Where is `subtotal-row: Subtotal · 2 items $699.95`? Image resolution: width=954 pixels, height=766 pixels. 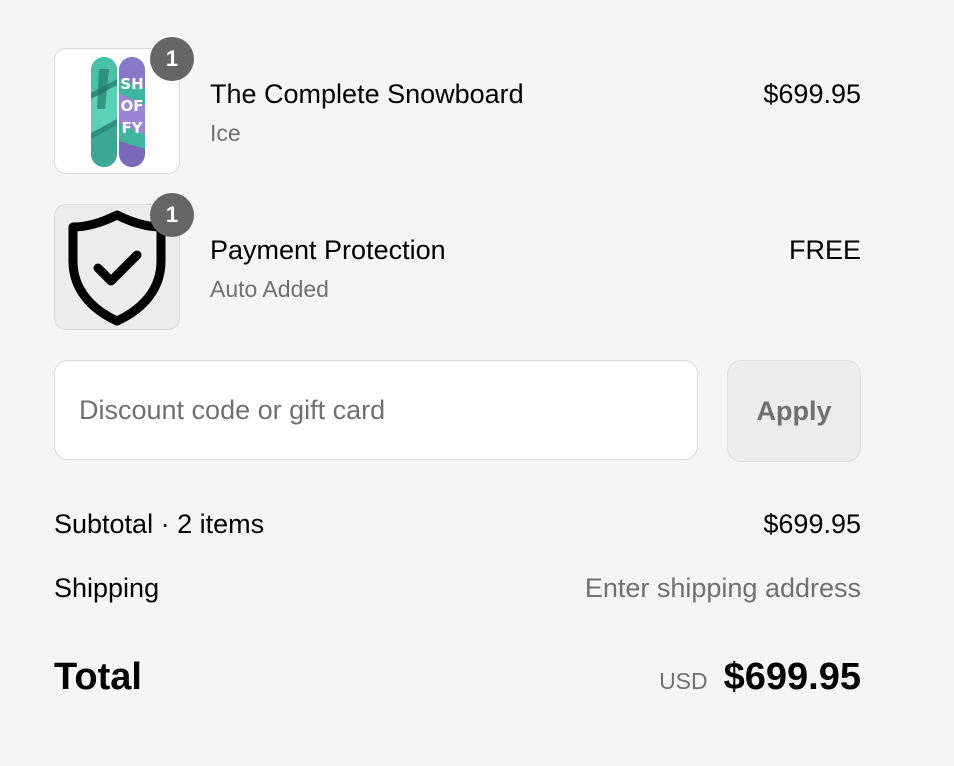
subtotal-row: Subtotal · 2 items $699.95 is located at coordinates (457, 528).